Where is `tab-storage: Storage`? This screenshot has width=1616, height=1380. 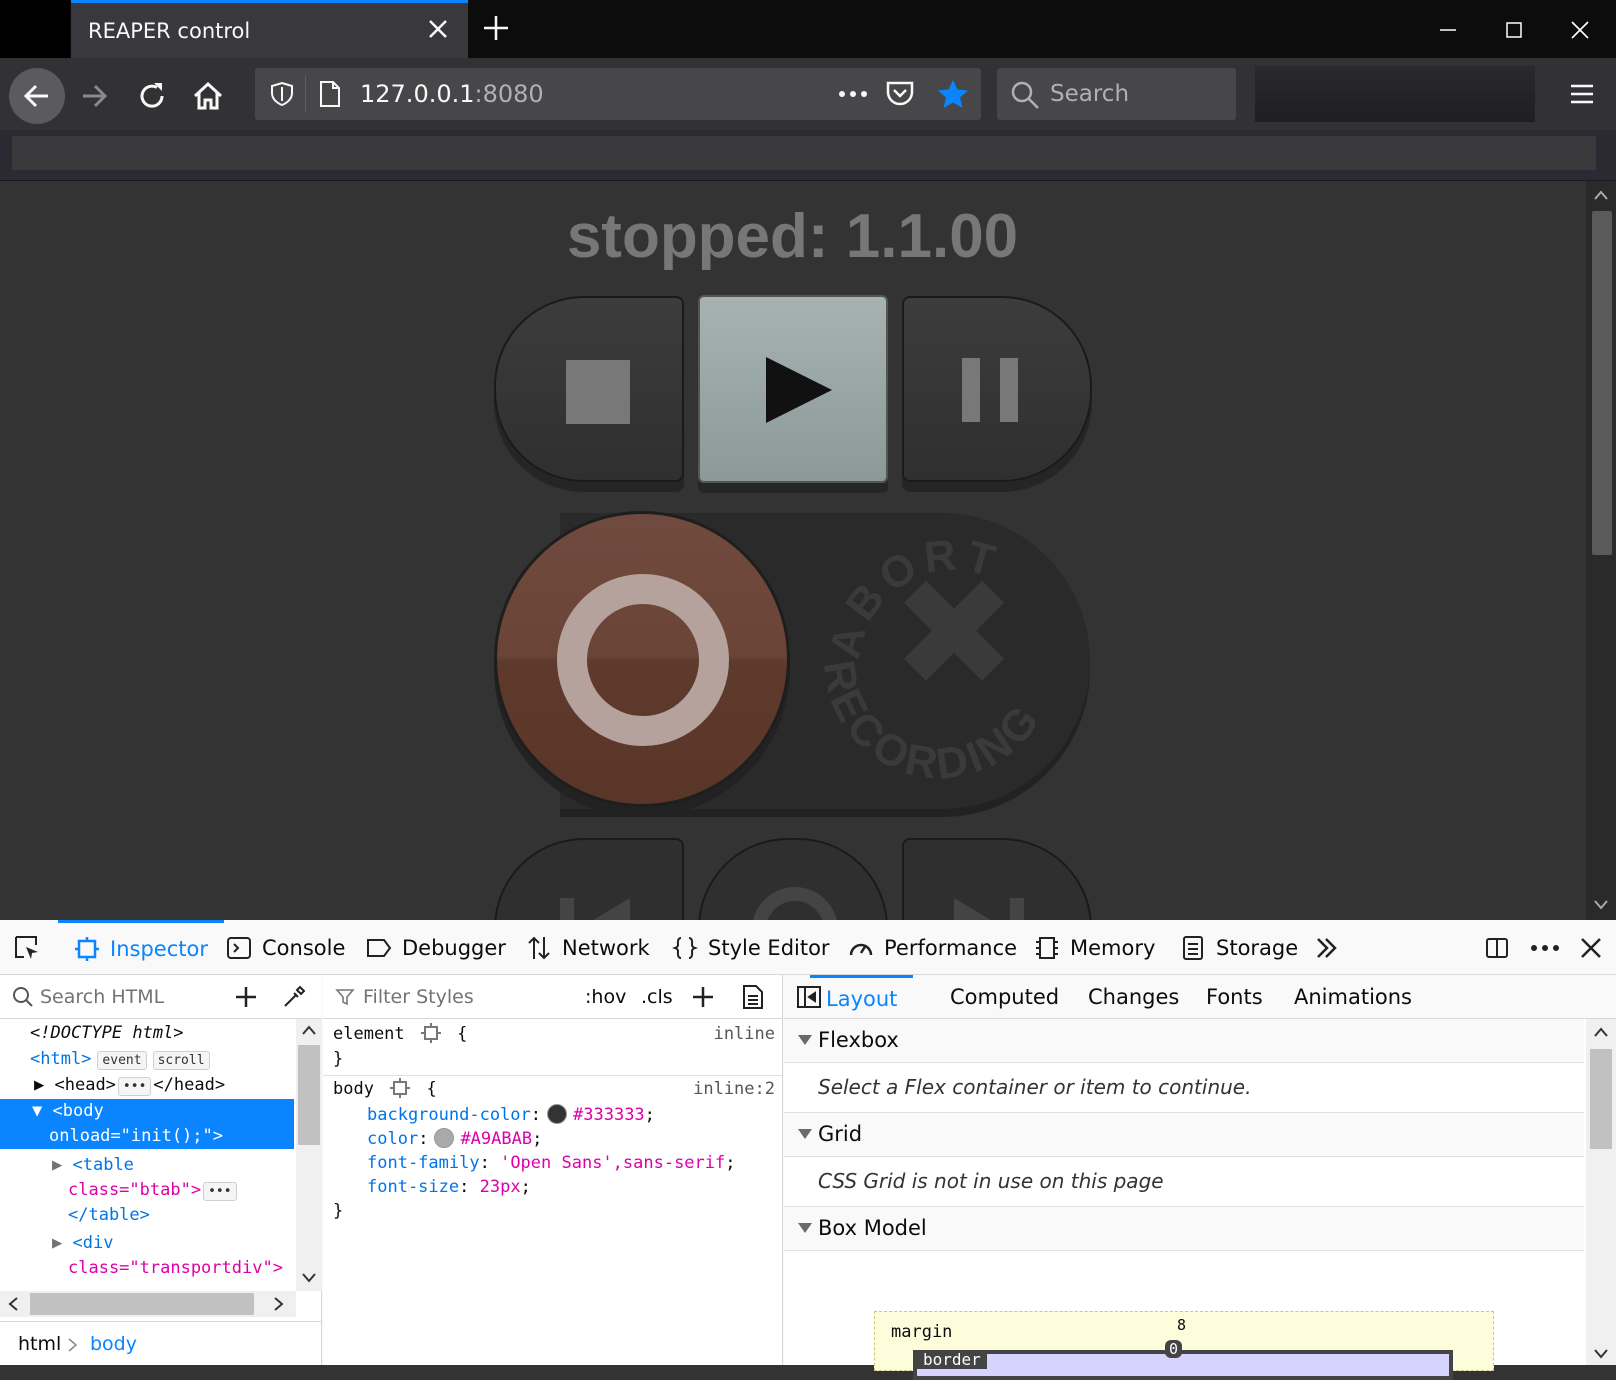 tab-storage: Storage is located at coordinates (1239, 947).